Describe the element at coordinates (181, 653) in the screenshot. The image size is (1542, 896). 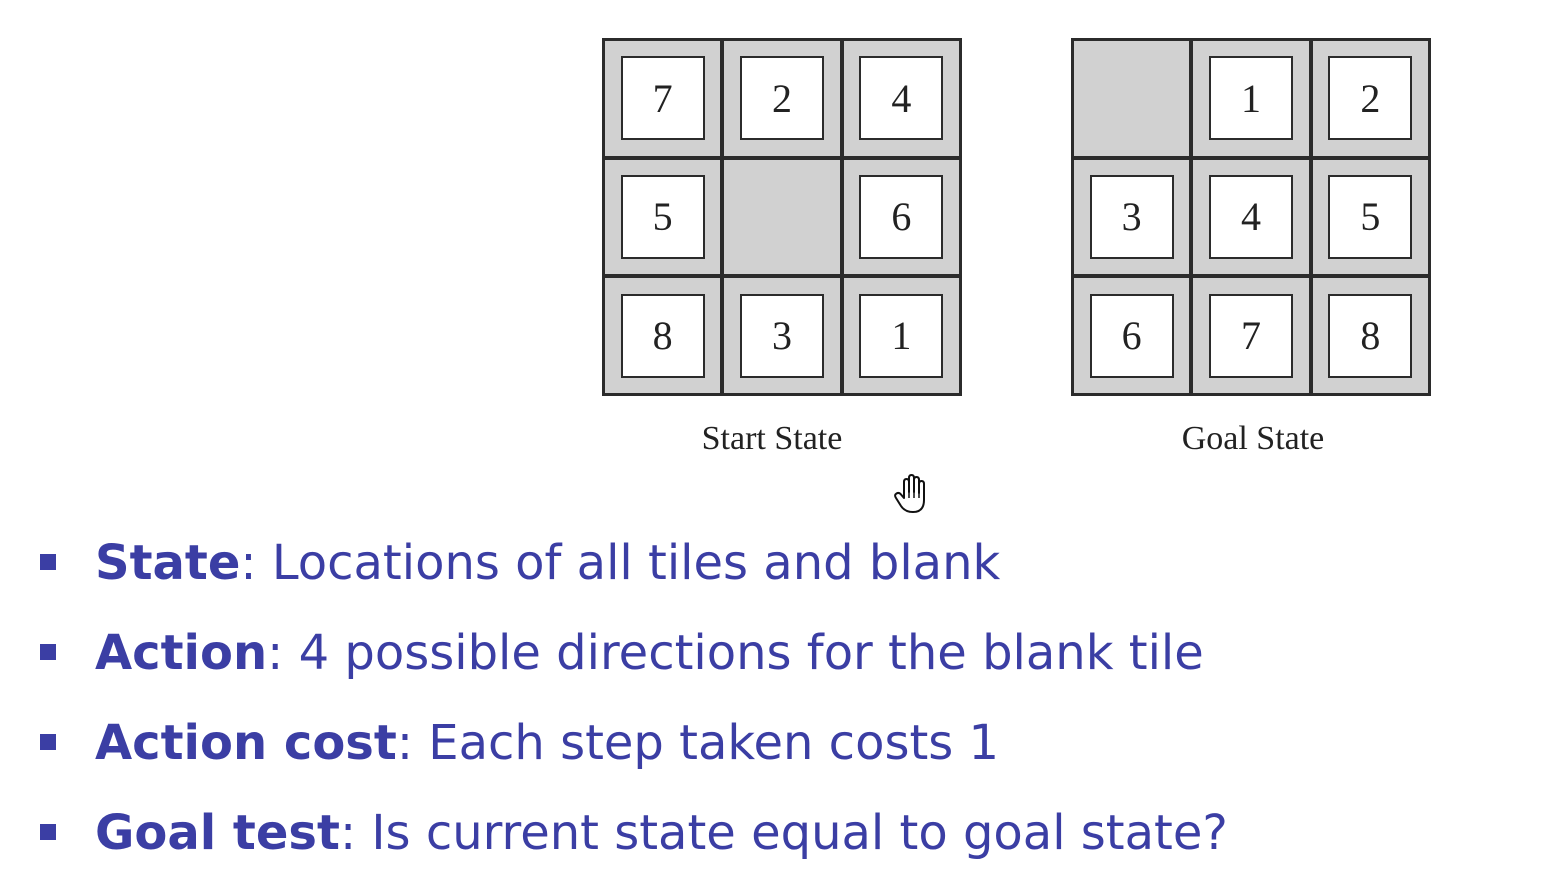
I see `term: Action` at that location.